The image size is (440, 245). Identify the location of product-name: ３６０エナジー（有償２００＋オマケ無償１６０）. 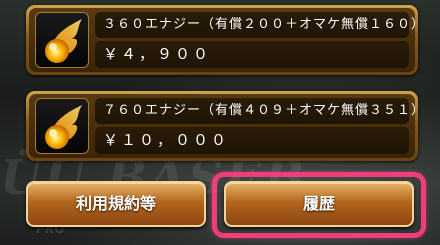
(259, 25).